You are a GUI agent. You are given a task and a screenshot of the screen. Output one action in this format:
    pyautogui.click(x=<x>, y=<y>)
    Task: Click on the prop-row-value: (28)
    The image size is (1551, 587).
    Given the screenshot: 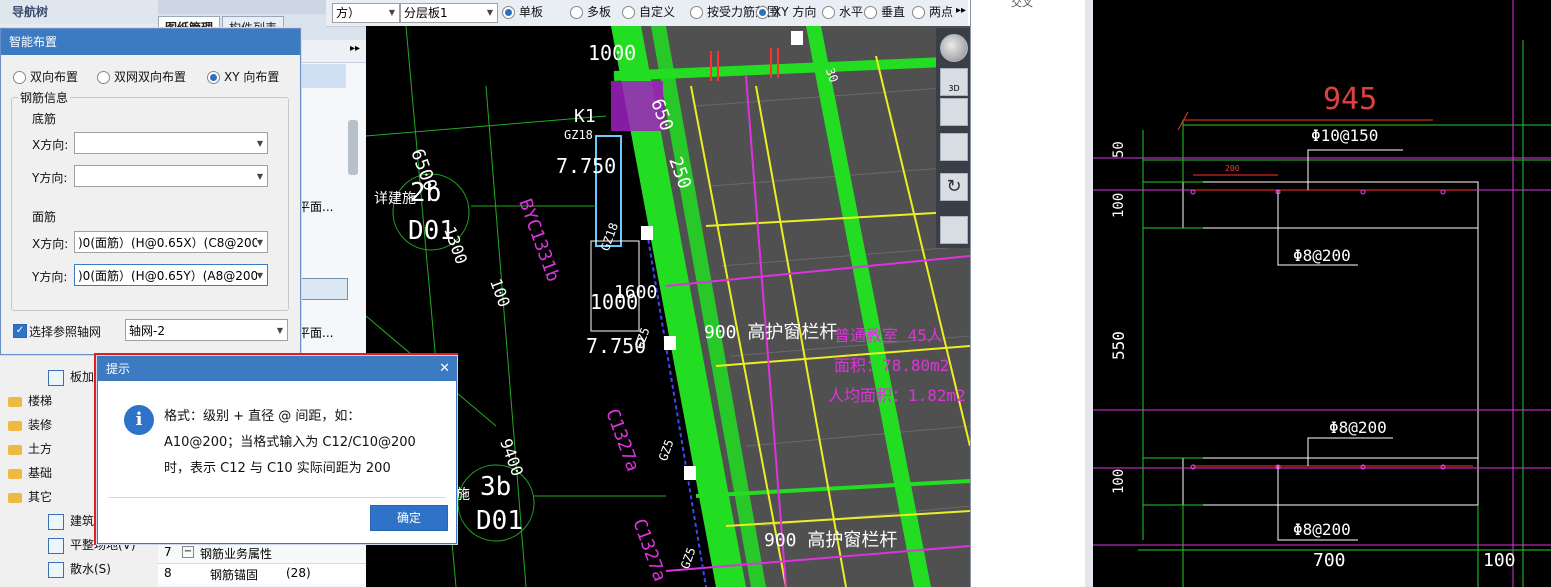 What is the action you would take?
    pyautogui.click(x=298, y=573)
    